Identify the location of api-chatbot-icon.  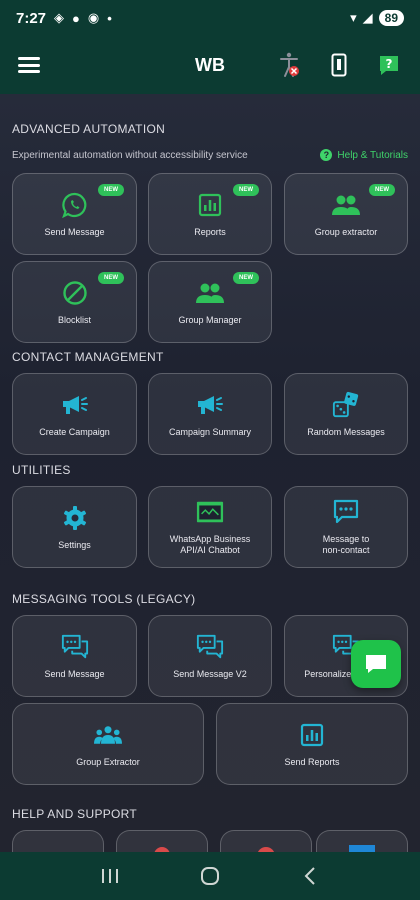
(210, 512).